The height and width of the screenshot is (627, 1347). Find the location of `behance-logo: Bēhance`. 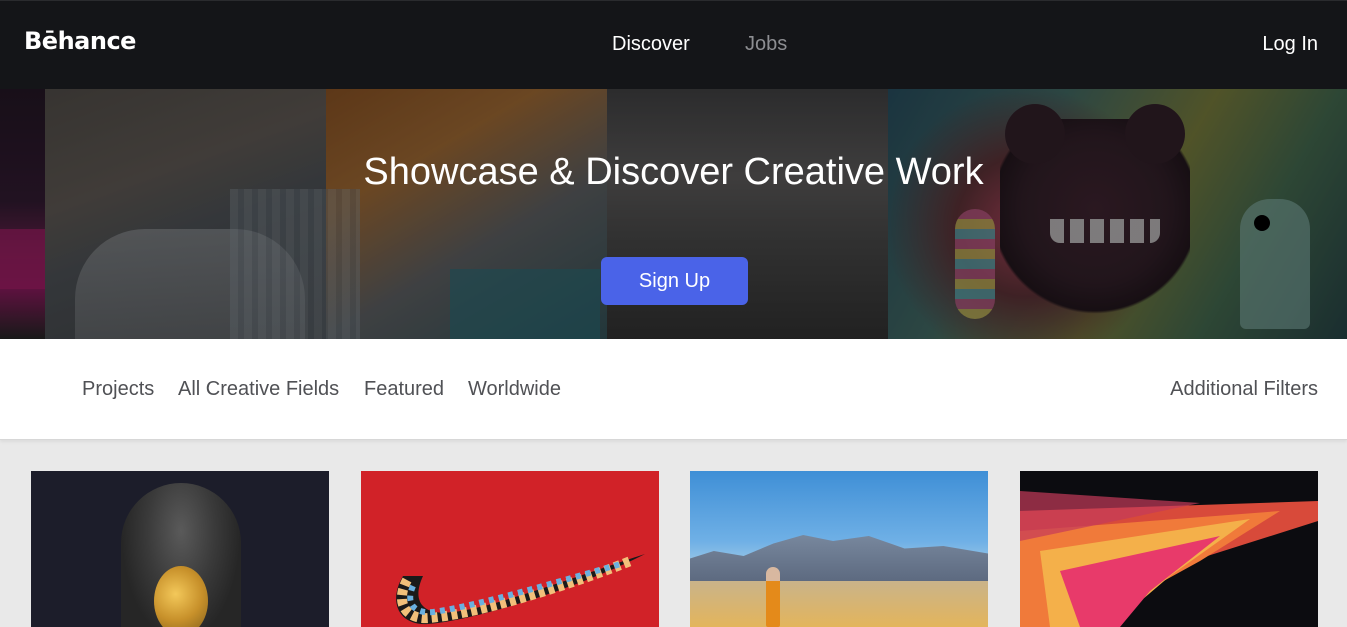

behance-logo: Bēhance is located at coordinates (80, 41).